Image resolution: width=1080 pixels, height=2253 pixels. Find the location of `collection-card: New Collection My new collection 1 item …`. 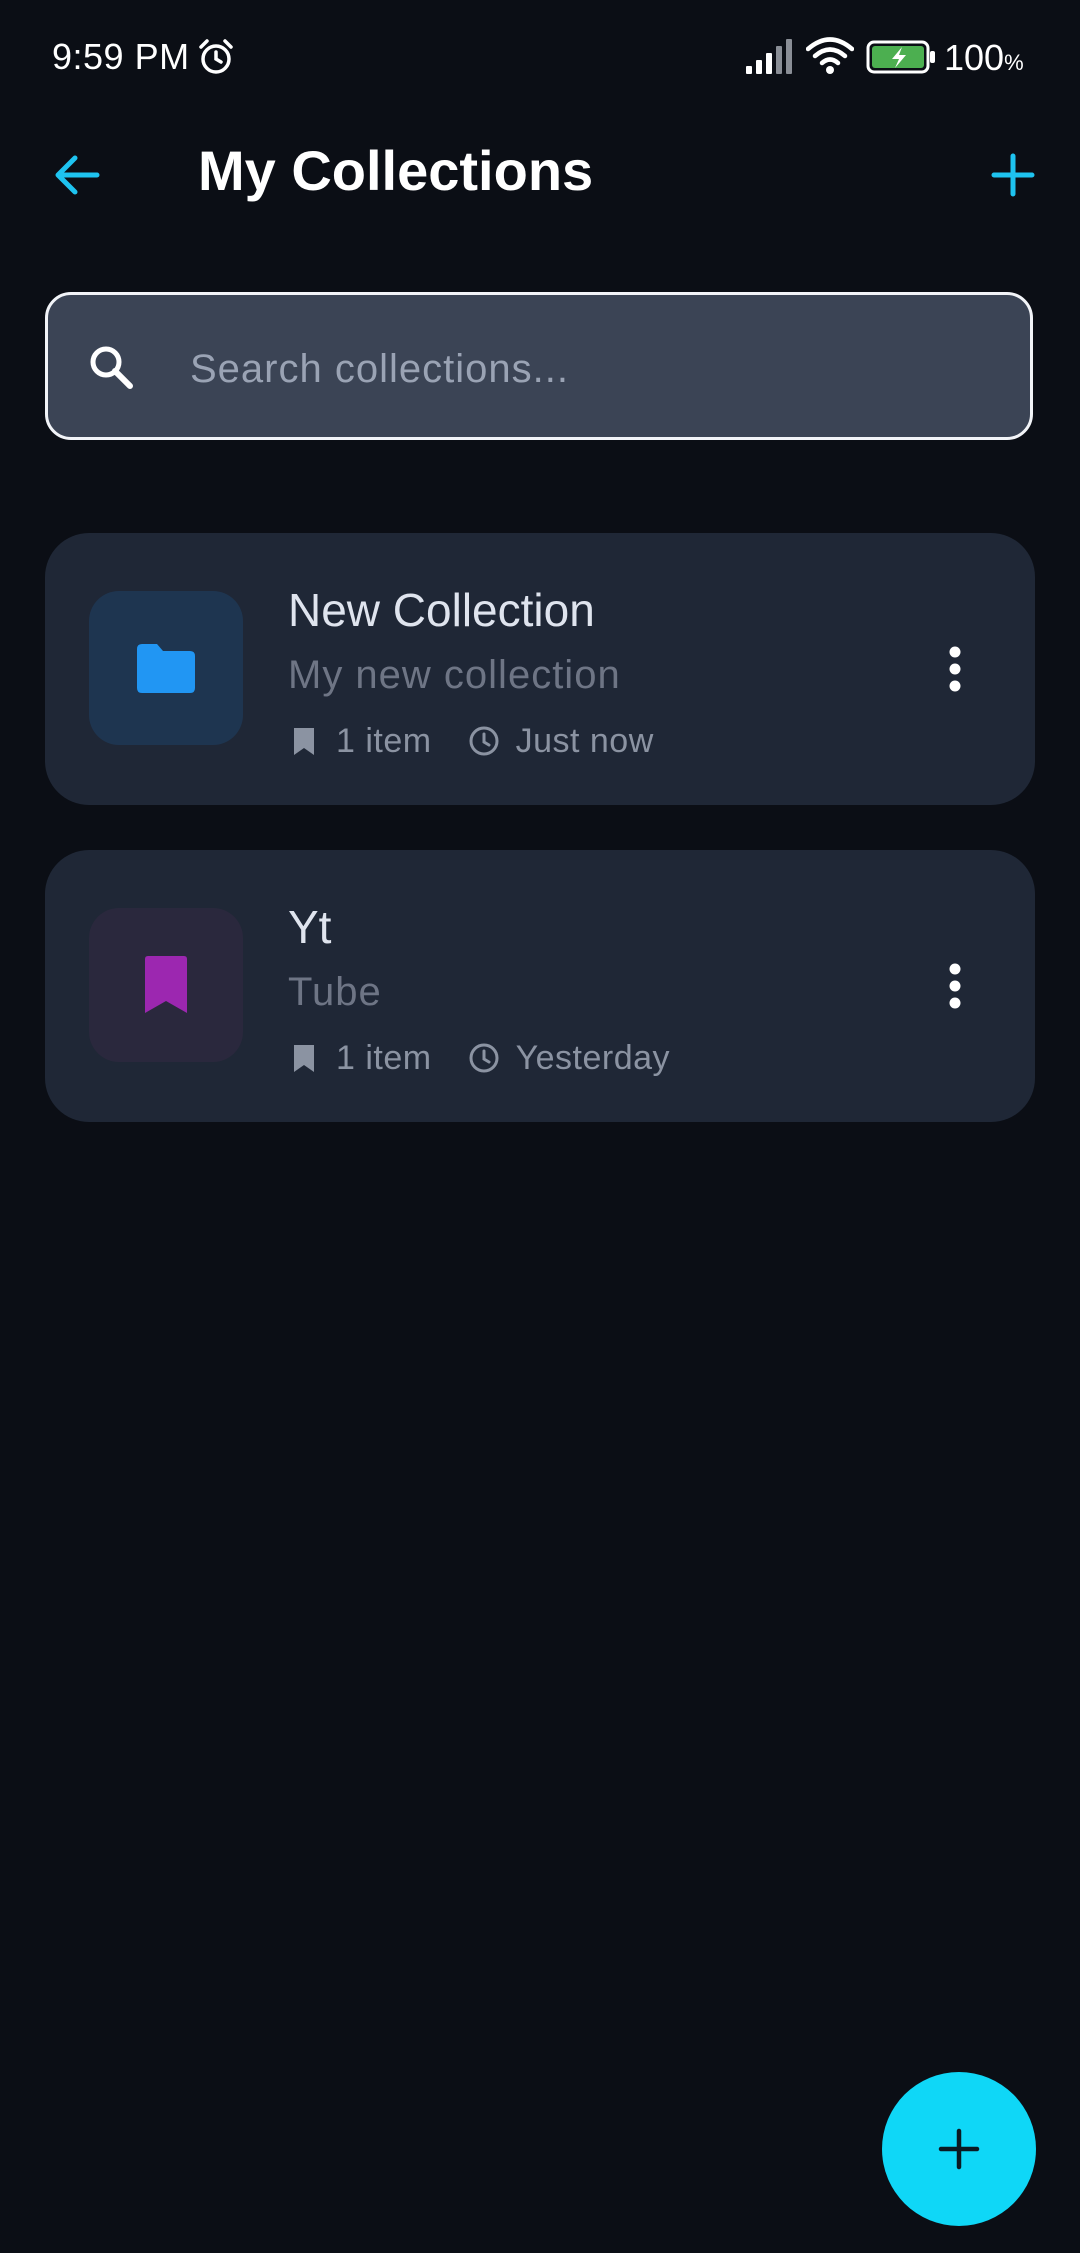

collection-card: New Collection My new collection 1 item … is located at coordinates (540, 669).